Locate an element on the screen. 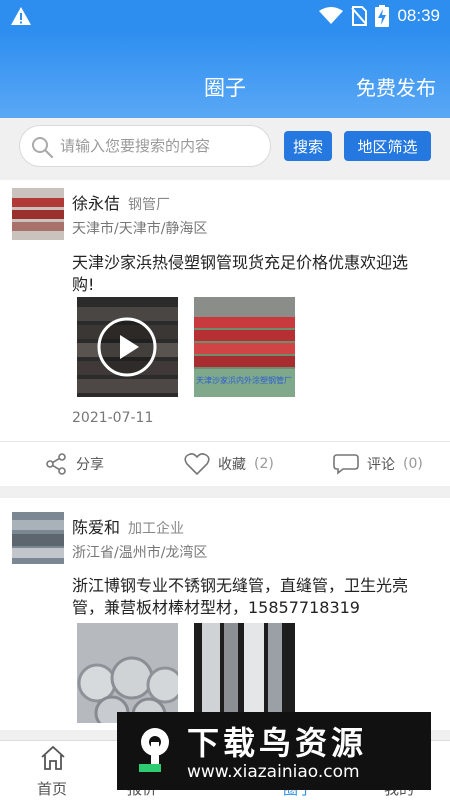  title-bar: 圈子 免费发布 is located at coordinates (225, 75).